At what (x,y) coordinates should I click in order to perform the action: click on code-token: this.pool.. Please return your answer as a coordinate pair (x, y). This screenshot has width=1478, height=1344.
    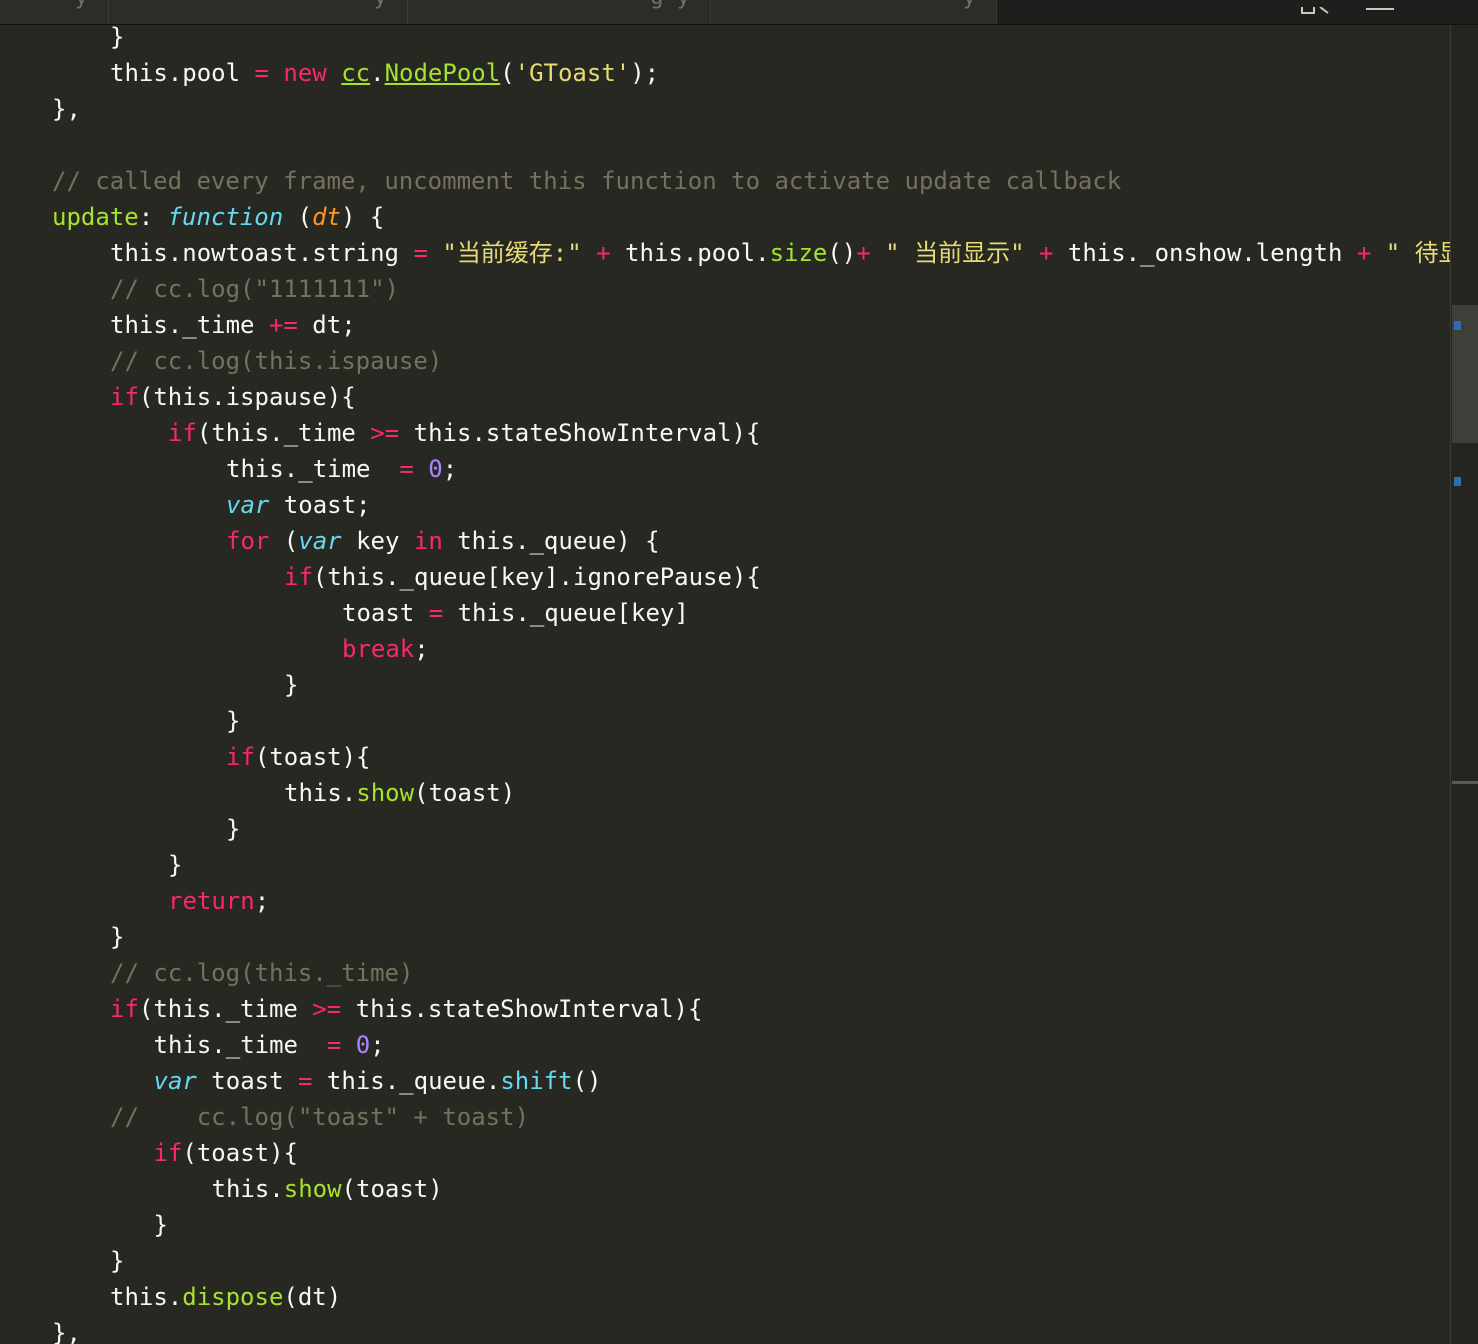
    Looking at the image, I should click on (690, 253).